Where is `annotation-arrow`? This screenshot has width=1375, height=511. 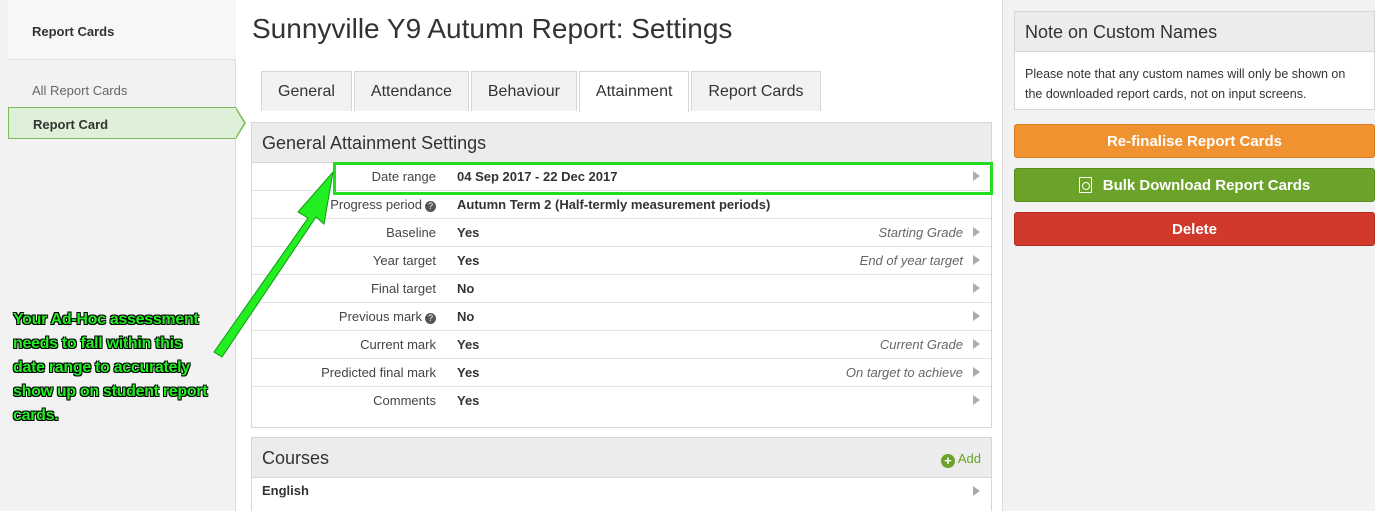
annotation-arrow is located at coordinates (273, 264).